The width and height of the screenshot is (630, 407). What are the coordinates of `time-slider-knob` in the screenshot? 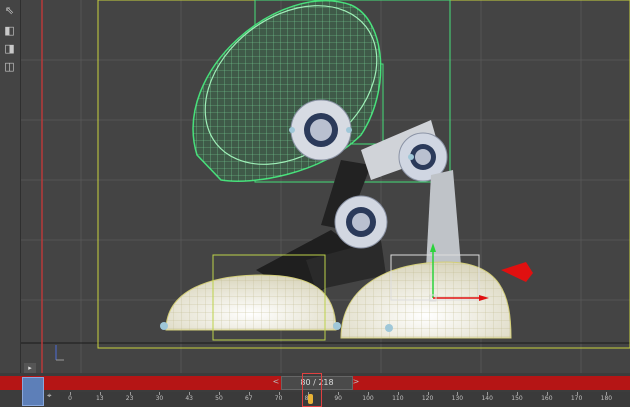 It's located at (310, 399).